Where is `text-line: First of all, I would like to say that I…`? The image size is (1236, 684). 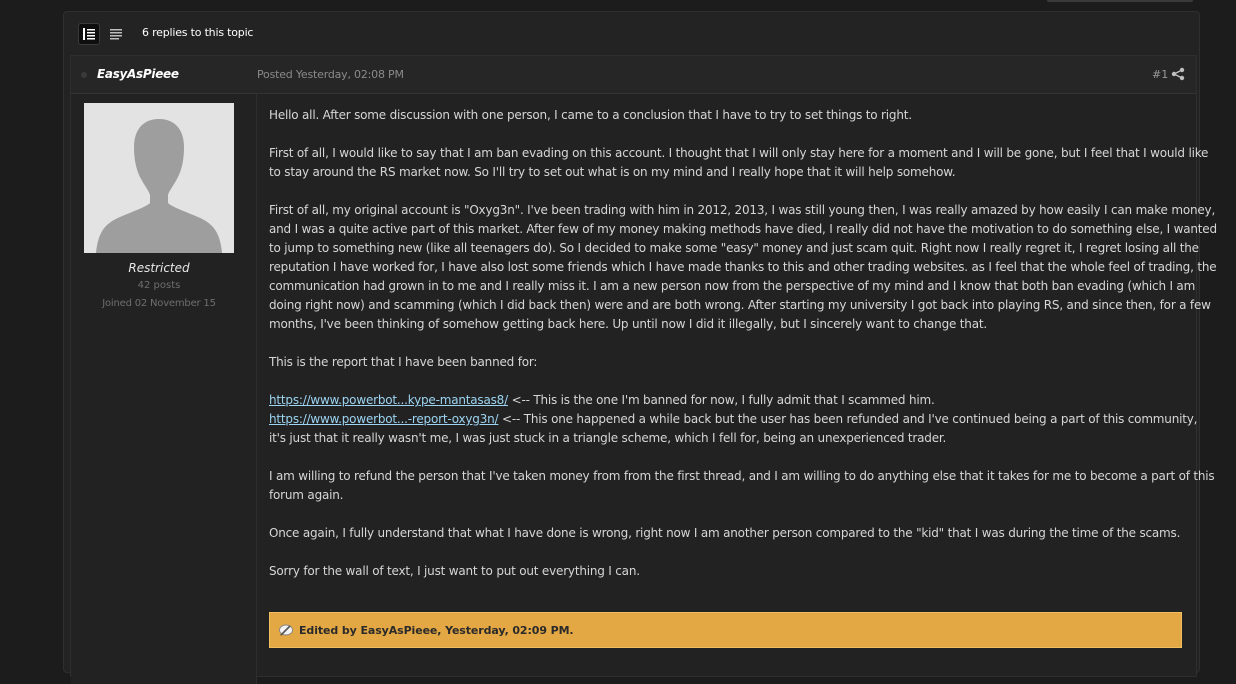
text-line: First of all, I would like to say that I… is located at coordinates (739, 153).